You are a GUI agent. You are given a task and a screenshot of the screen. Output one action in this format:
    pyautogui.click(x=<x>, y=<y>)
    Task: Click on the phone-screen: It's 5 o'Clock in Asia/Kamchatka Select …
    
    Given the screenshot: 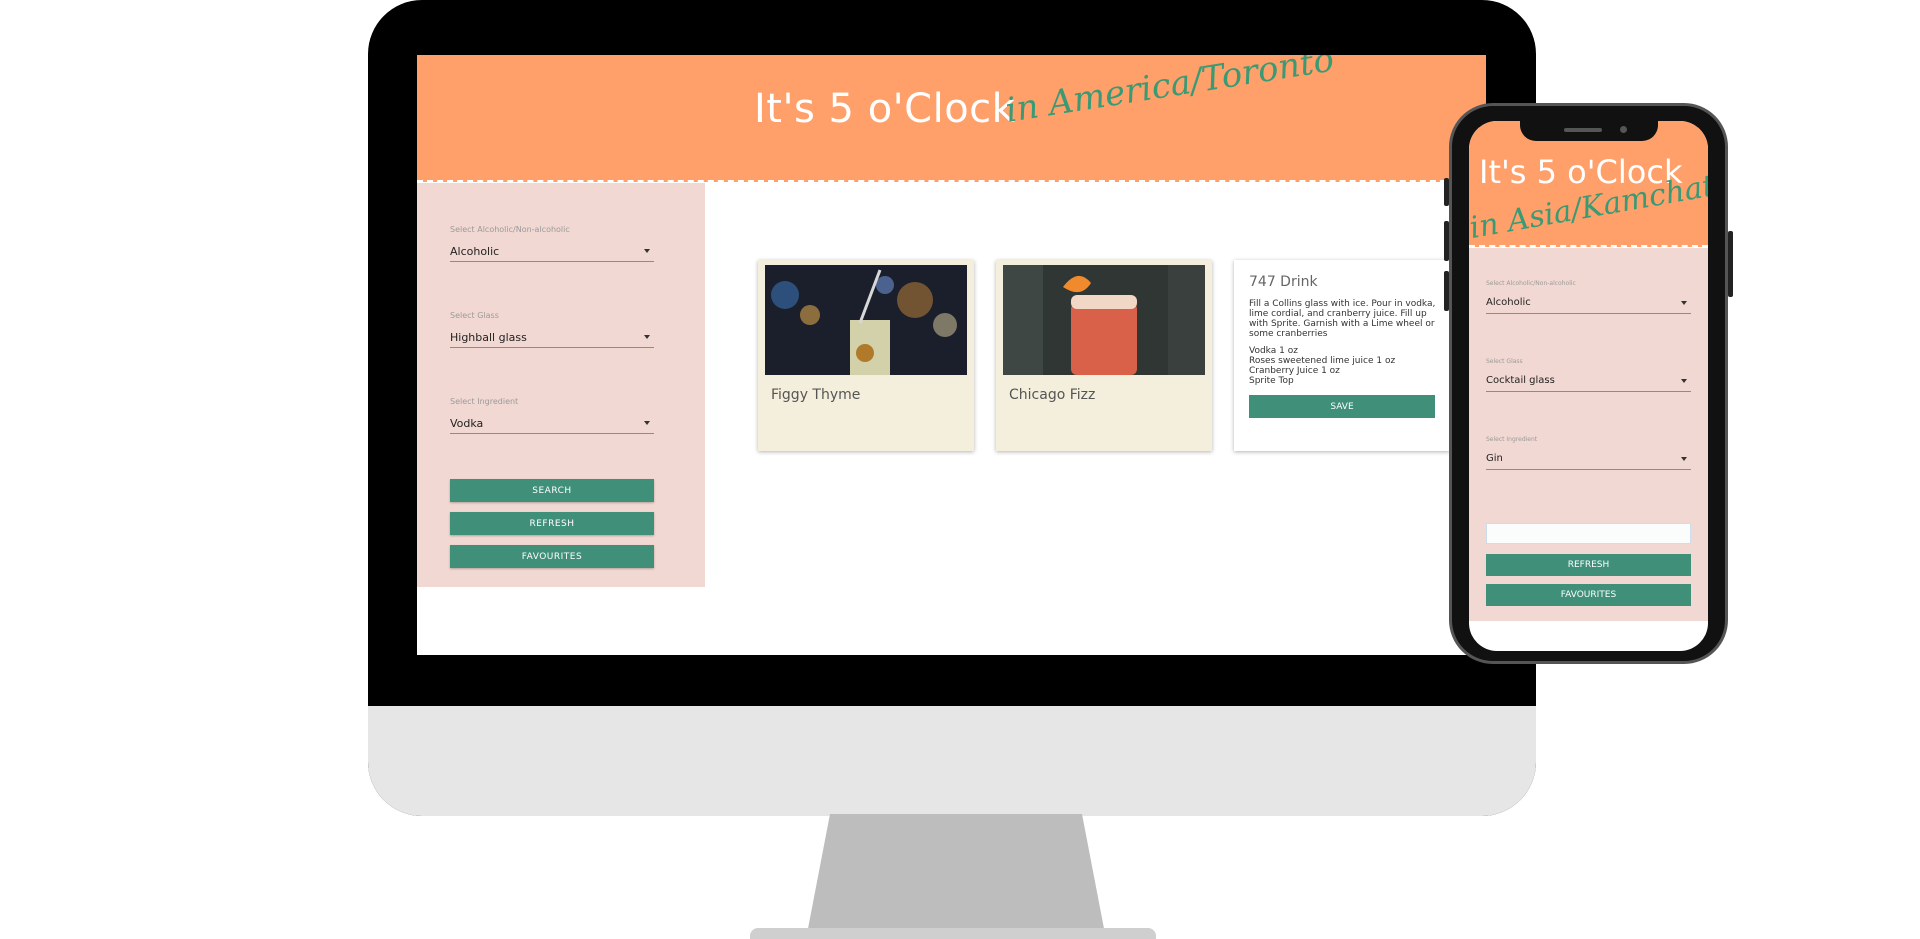 What is the action you would take?
    pyautogui.click(x=1588, y=386)
    